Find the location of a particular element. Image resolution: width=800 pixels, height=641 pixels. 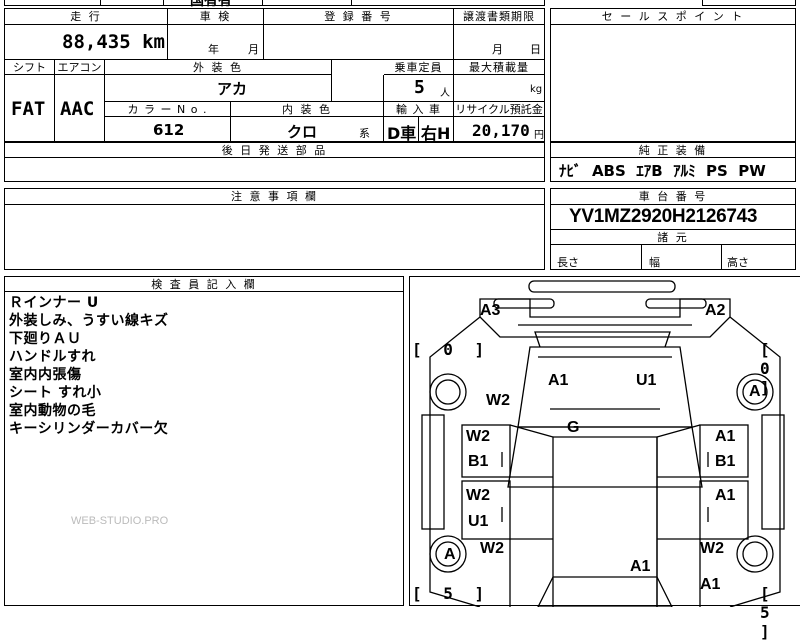

max-load-header: 最大積載量 is located at coordinates (499, 67).